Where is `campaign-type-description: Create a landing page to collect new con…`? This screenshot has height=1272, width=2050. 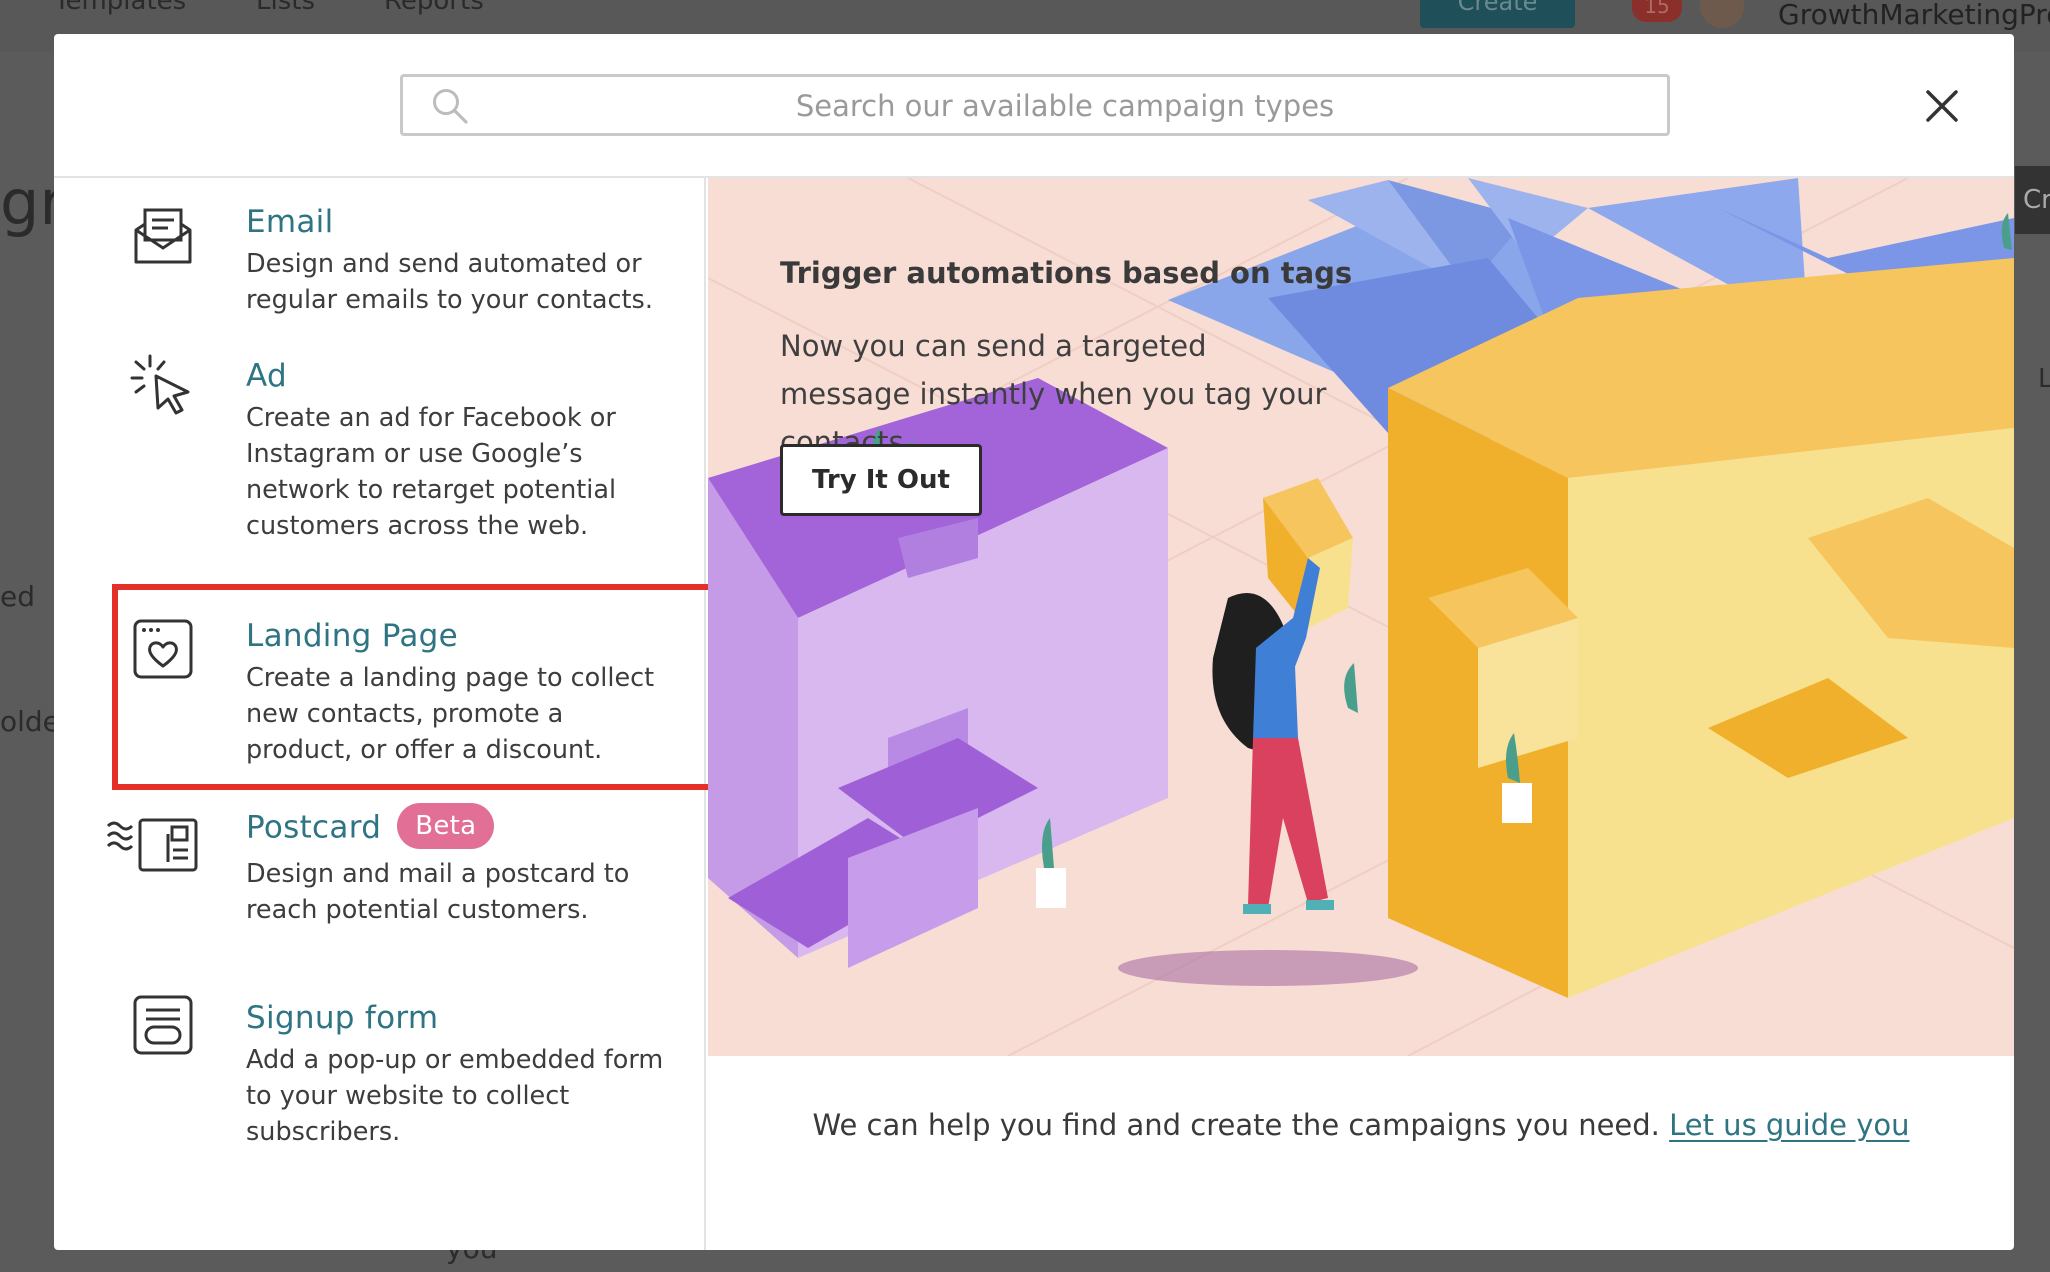
campaign-type-description: Create a landing page to collect new con… is located at coordinates (450, 714).